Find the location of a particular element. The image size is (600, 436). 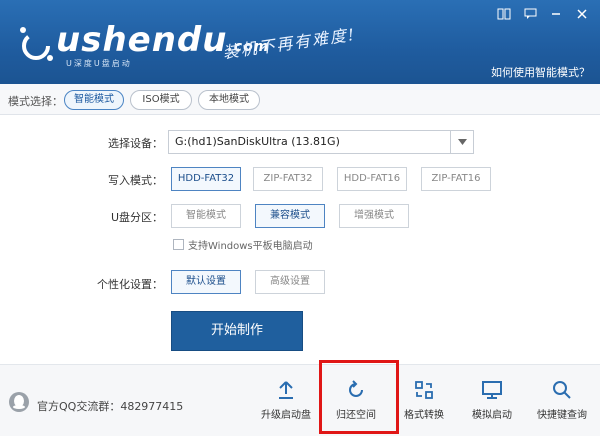

personal-label: 个性化设置： is located at coordinates (130, 284).